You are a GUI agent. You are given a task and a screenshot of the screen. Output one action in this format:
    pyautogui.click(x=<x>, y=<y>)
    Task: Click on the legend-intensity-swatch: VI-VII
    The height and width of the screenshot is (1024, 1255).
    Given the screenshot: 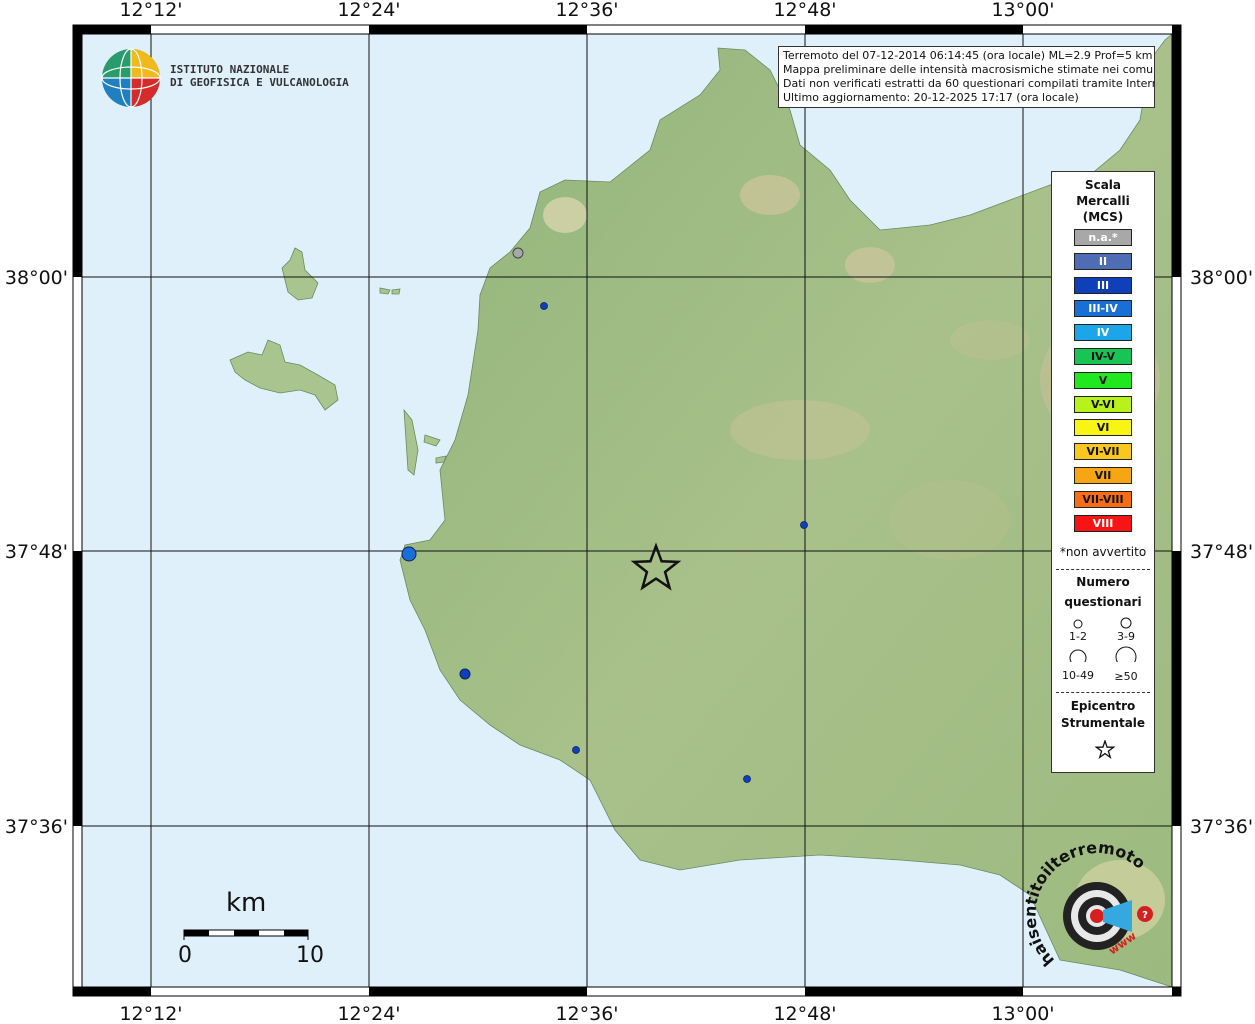 What is the action you would take?
    pyautogui.click(x=1103, y=452)
    